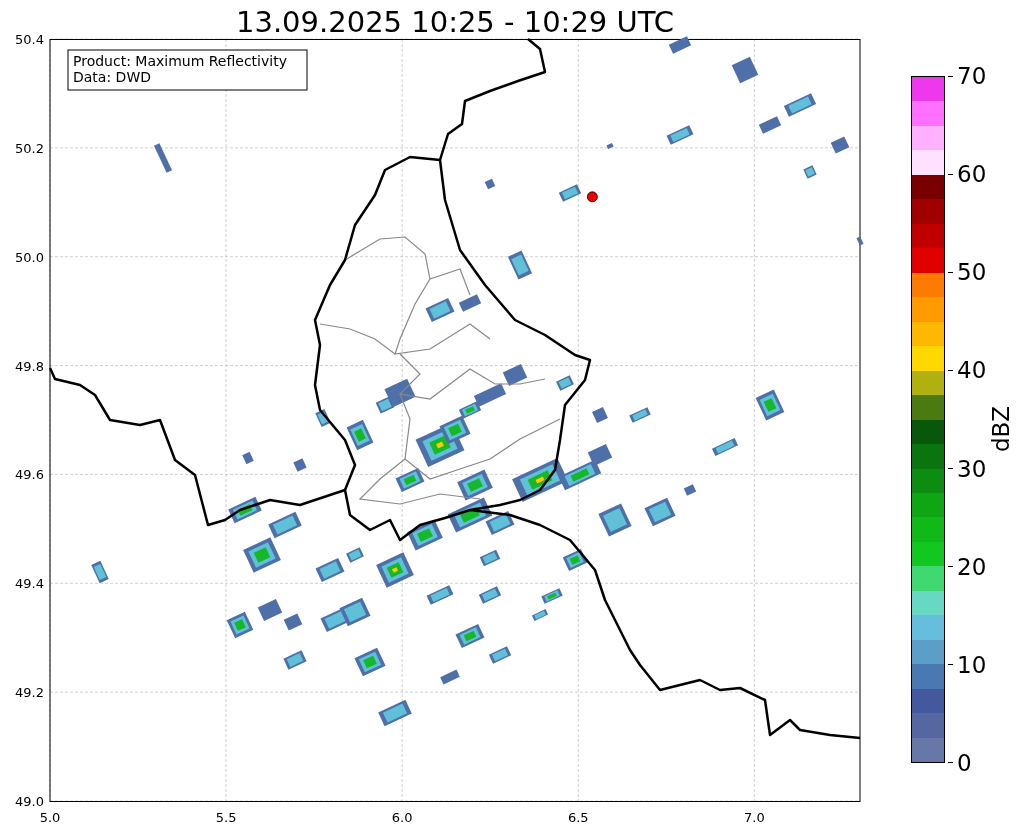 Image resolution: width=1023 pixels, height=834 pixels. I want to click on x-tick-label: 5.0, so click(50, 817).